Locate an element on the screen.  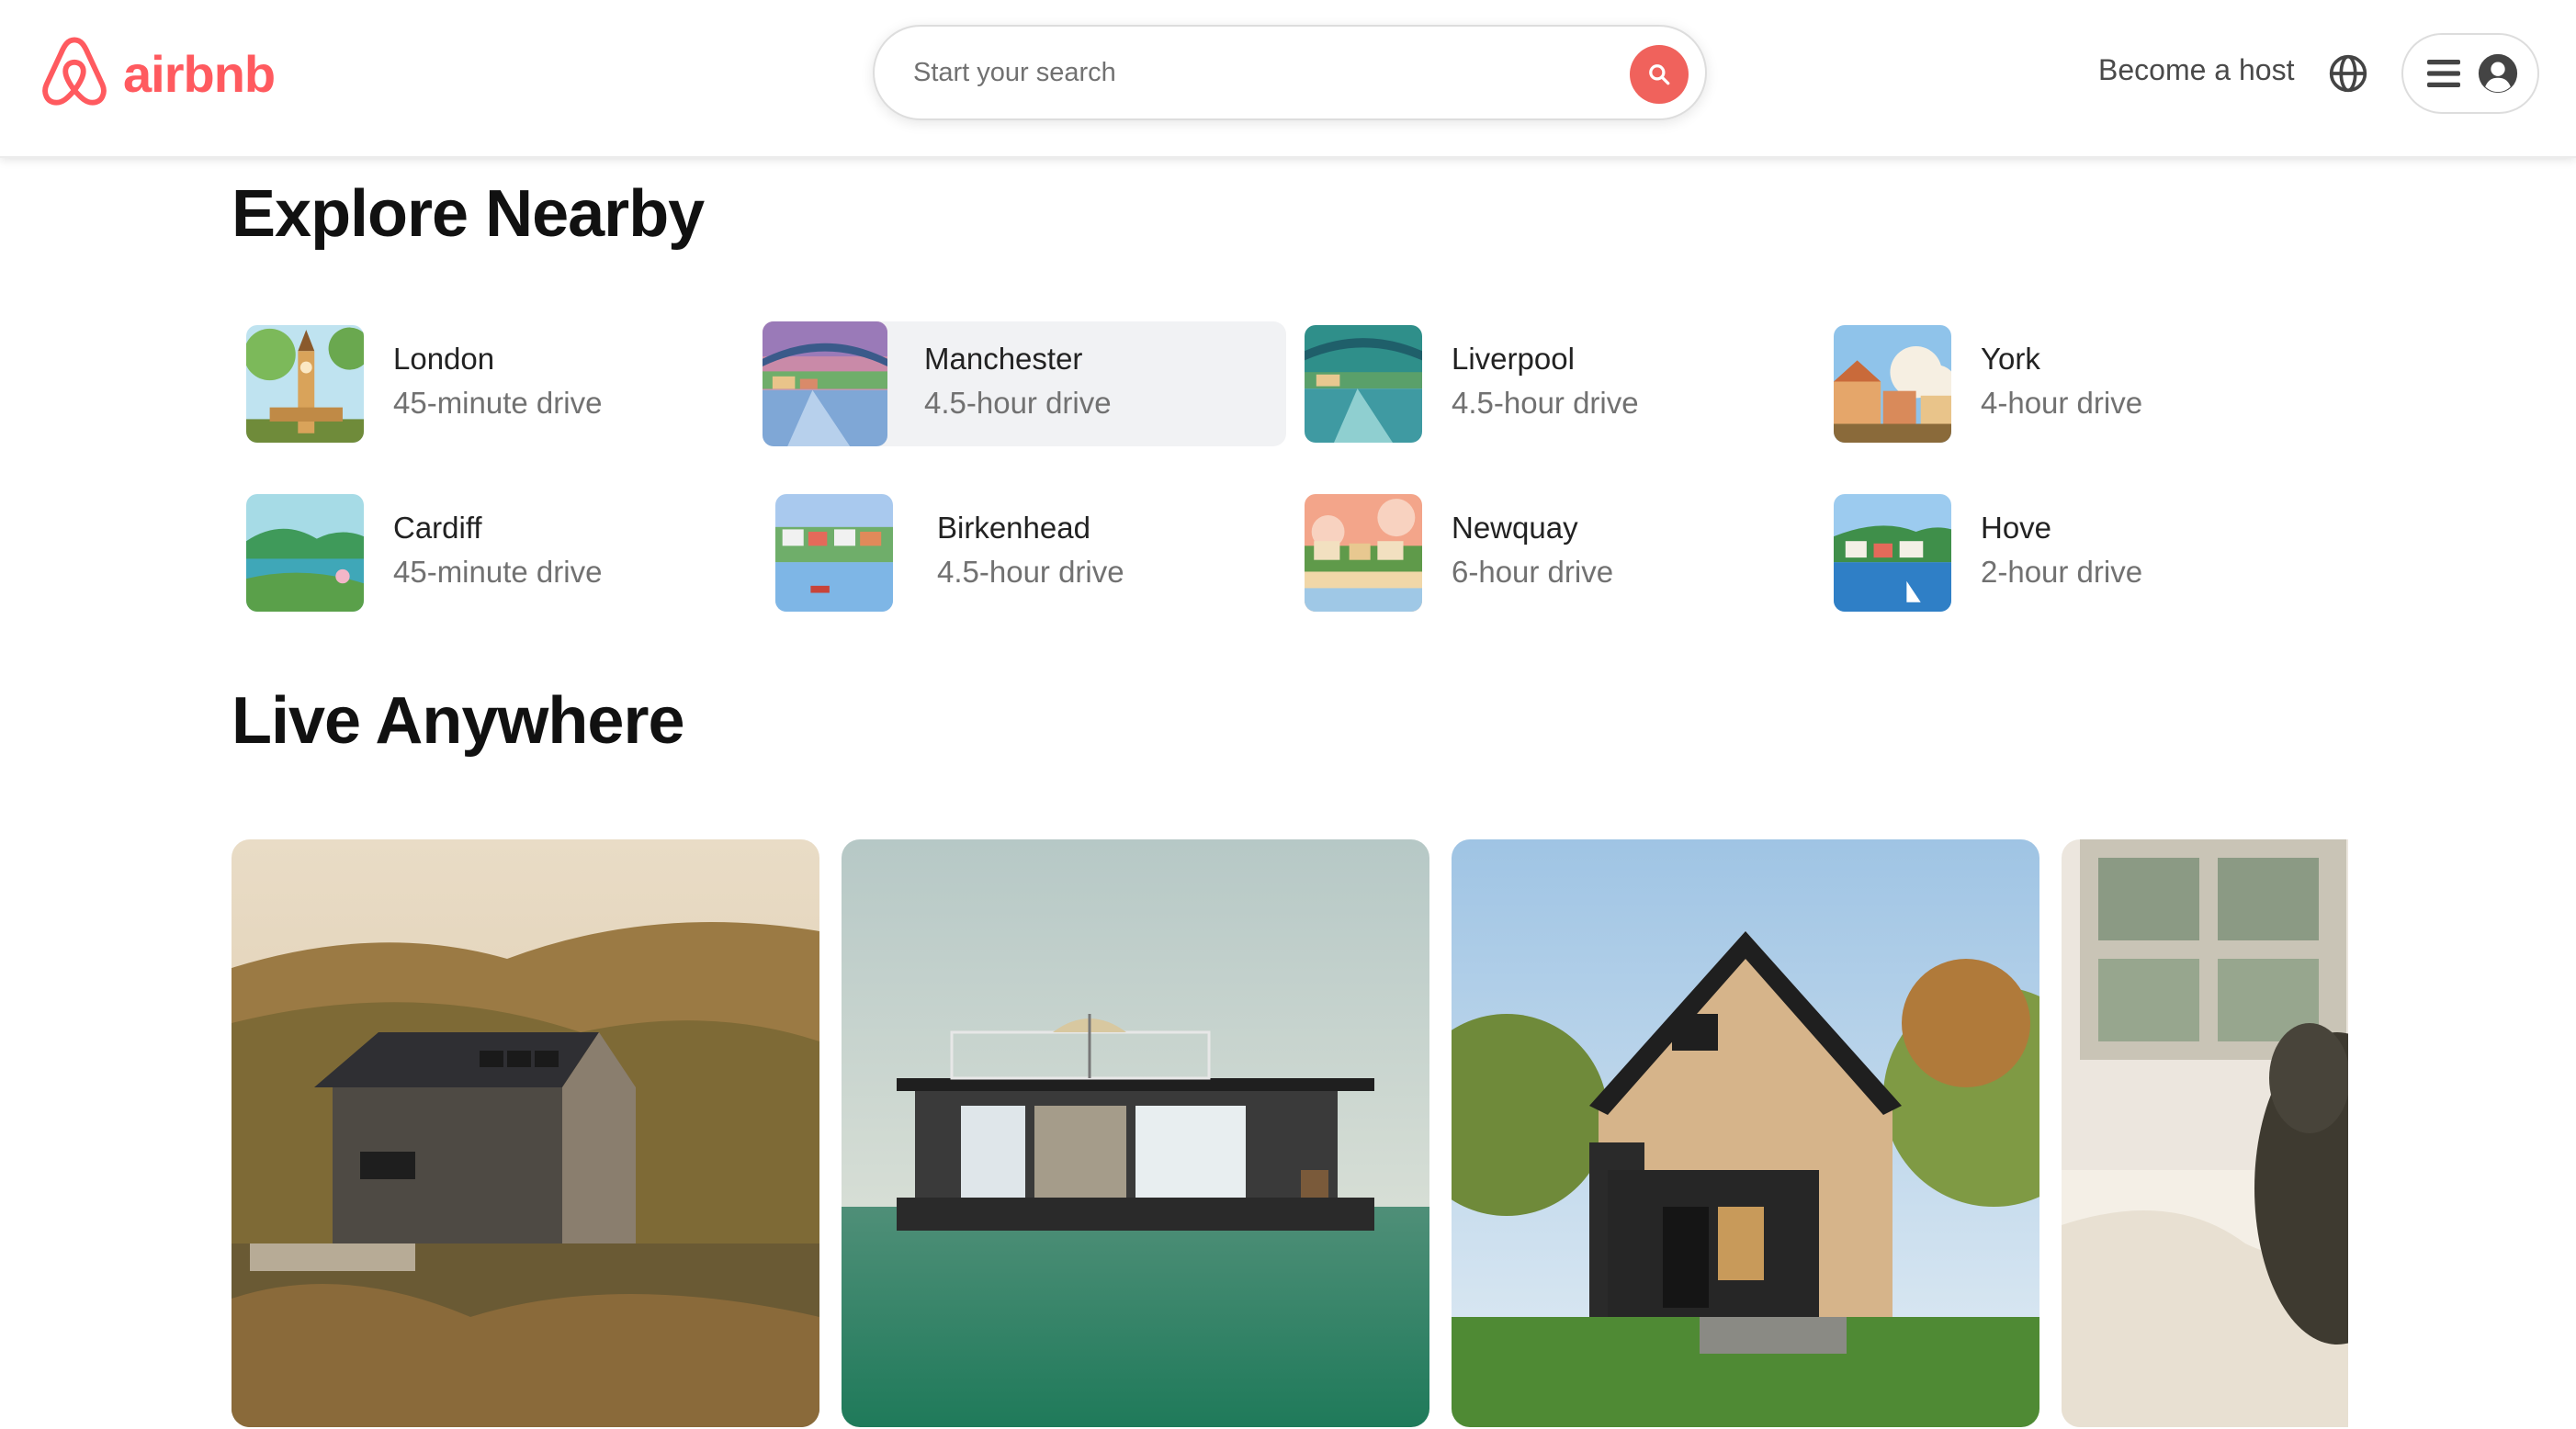
search-input is located at coordinates (1234, 72).